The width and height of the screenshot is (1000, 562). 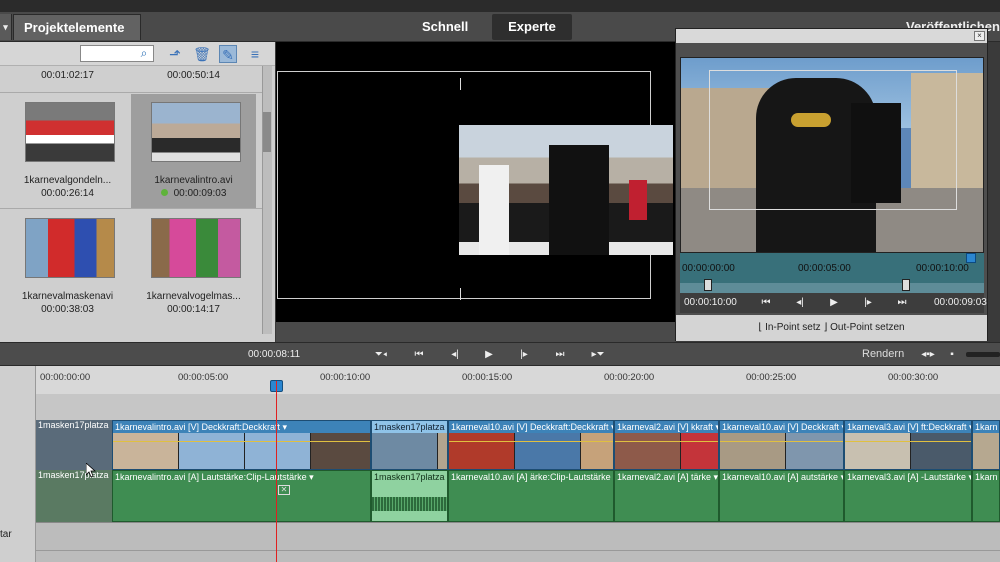 What do you see at coordinates (487, 377) in the screenshot?
I see `ruler-tick: 00:00:15:00` at bounding box center [487, 377].